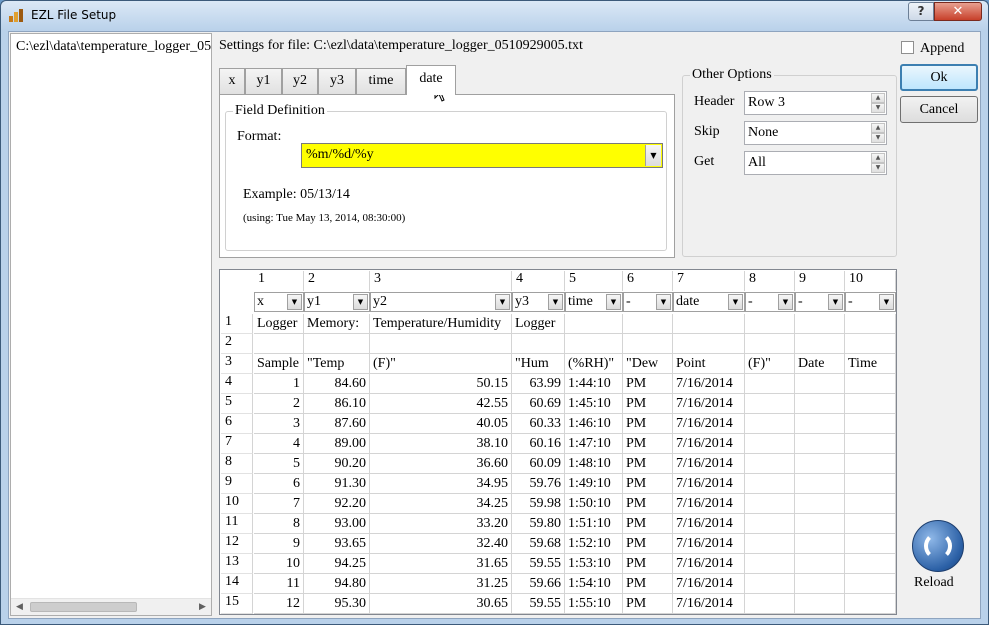  Describe the element at coordinates (494, 16) in the screenshot. I see `title-bar: EZL File Setup ? ✕` at that location.